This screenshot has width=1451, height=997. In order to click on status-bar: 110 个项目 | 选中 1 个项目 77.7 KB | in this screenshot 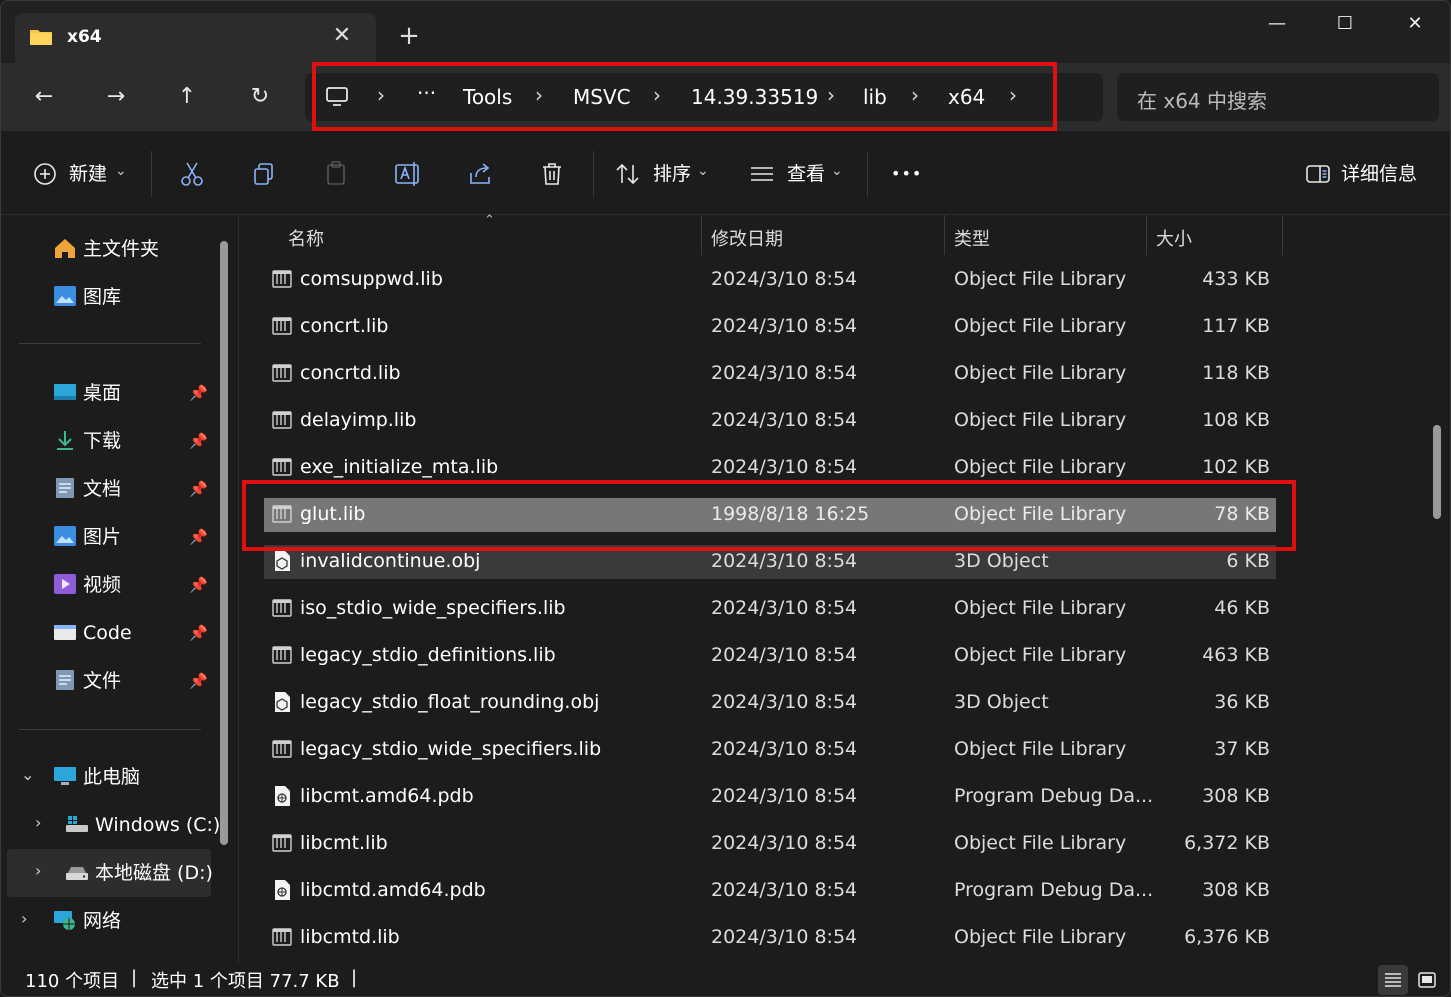, I will do `click(725, 979)`.